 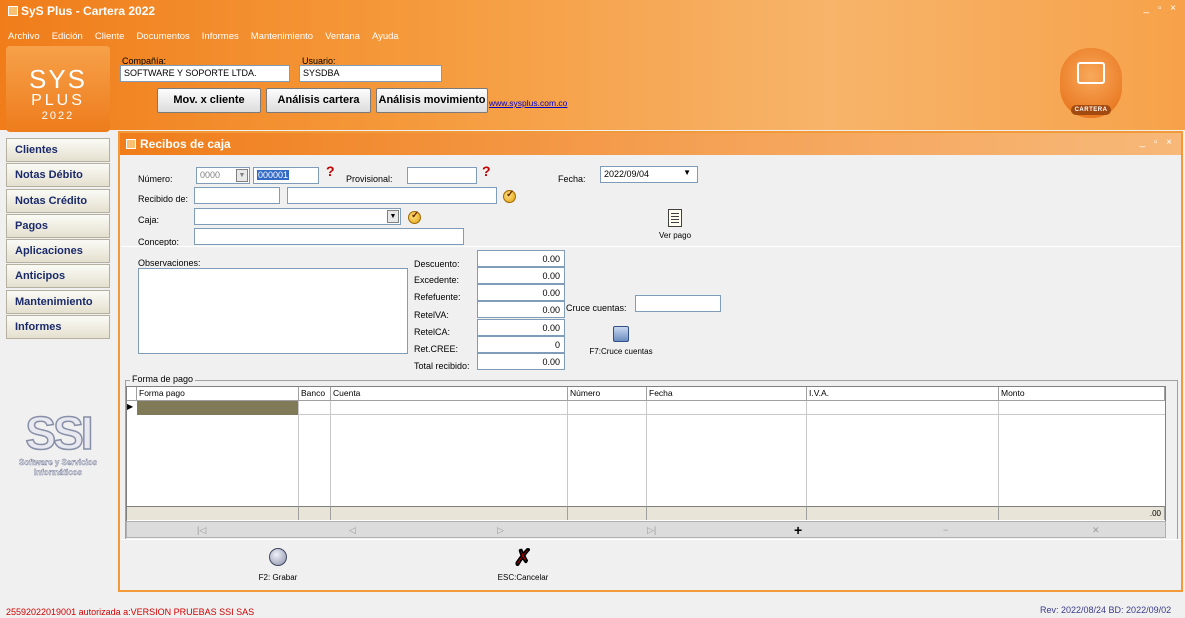 What do you see at coordinates (58, 327) in the screenshot?
I see `sidebar-item-informes: Informes` at bounding box center [58, 327].